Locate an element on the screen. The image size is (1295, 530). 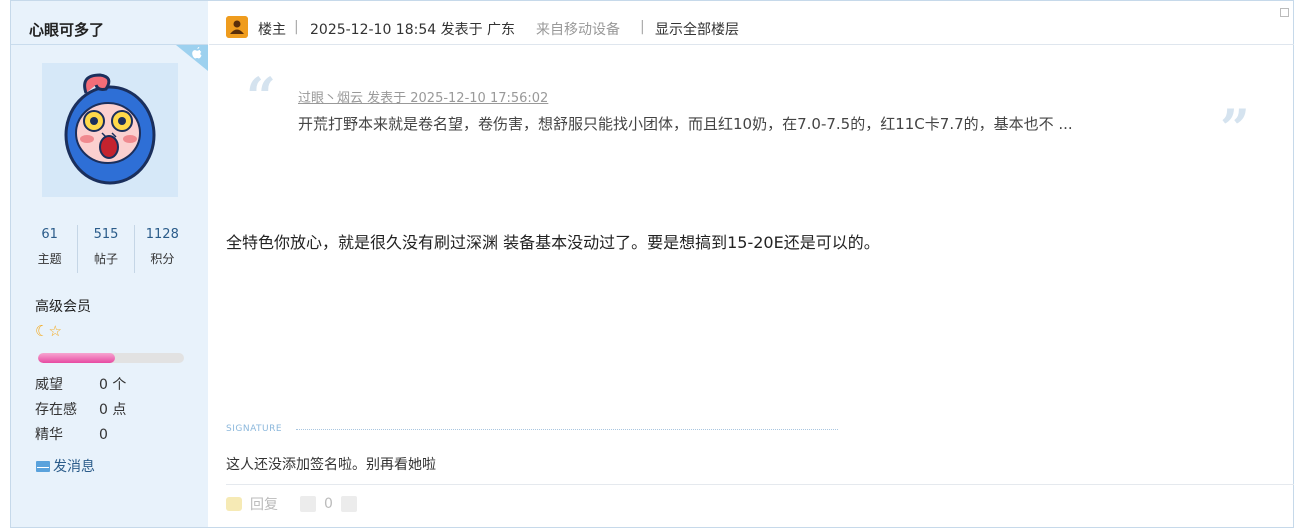
stat-topics-value: 61 is located at coordinates (49, 235).